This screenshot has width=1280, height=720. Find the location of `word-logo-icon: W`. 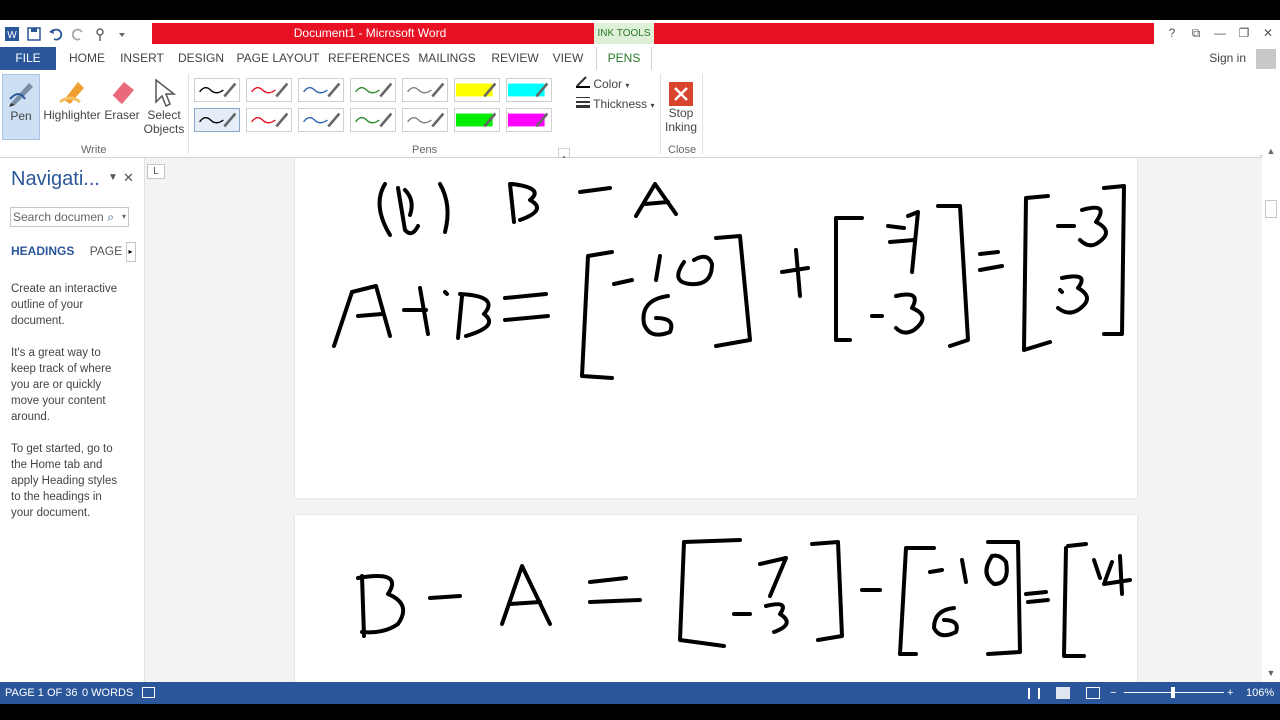

word-logo-icon: W is located at coordinates (12, 34).